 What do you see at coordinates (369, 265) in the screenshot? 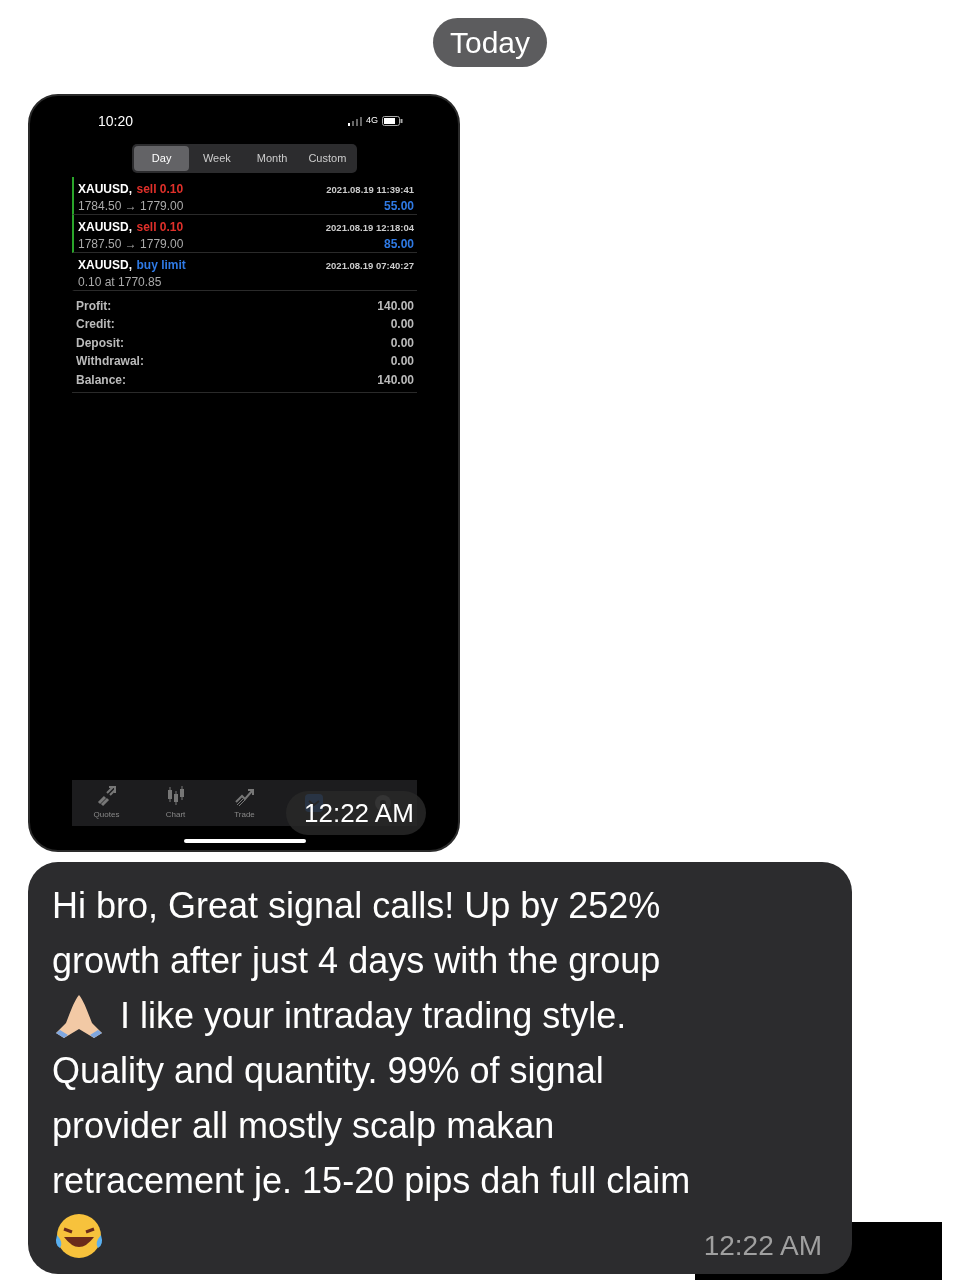
I see `deal-time: 2021.08.19 07:40:27` at bounding box center [369, 265].